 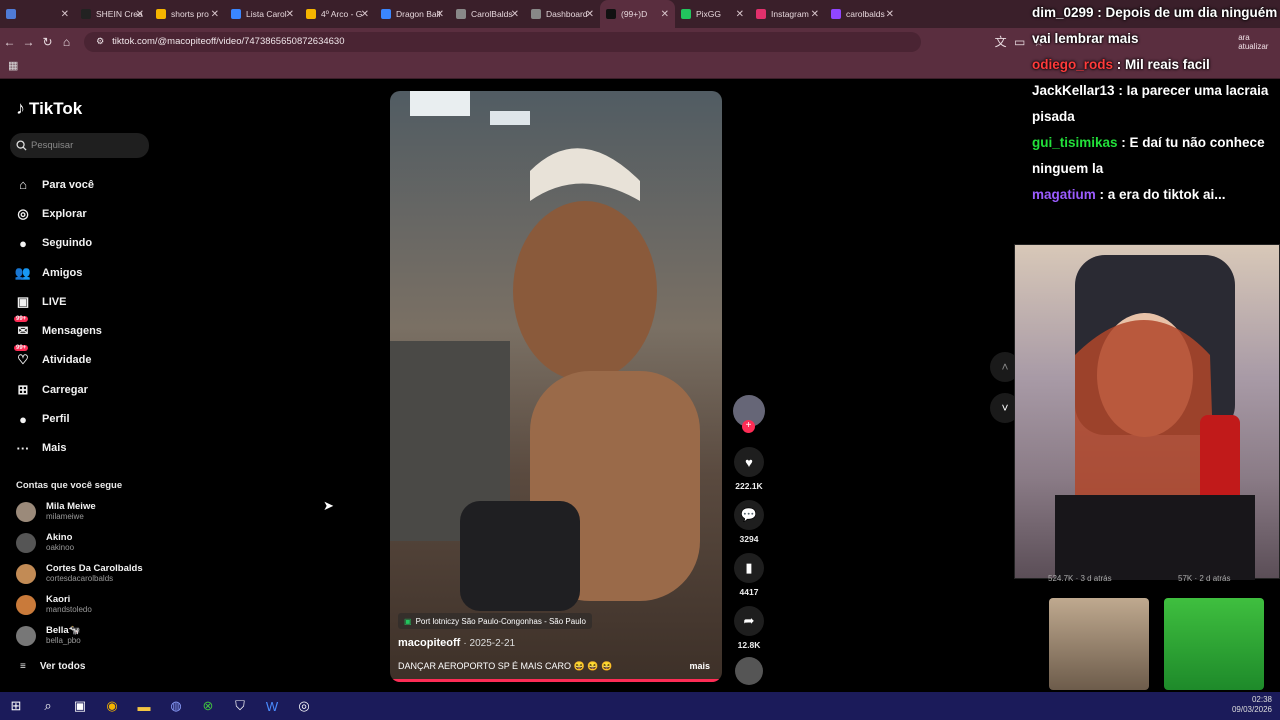 What do you see at coordinates (79, 145) in the screenshot?
I see `search-input: Pesquisar` at bounding box center [79, 145].